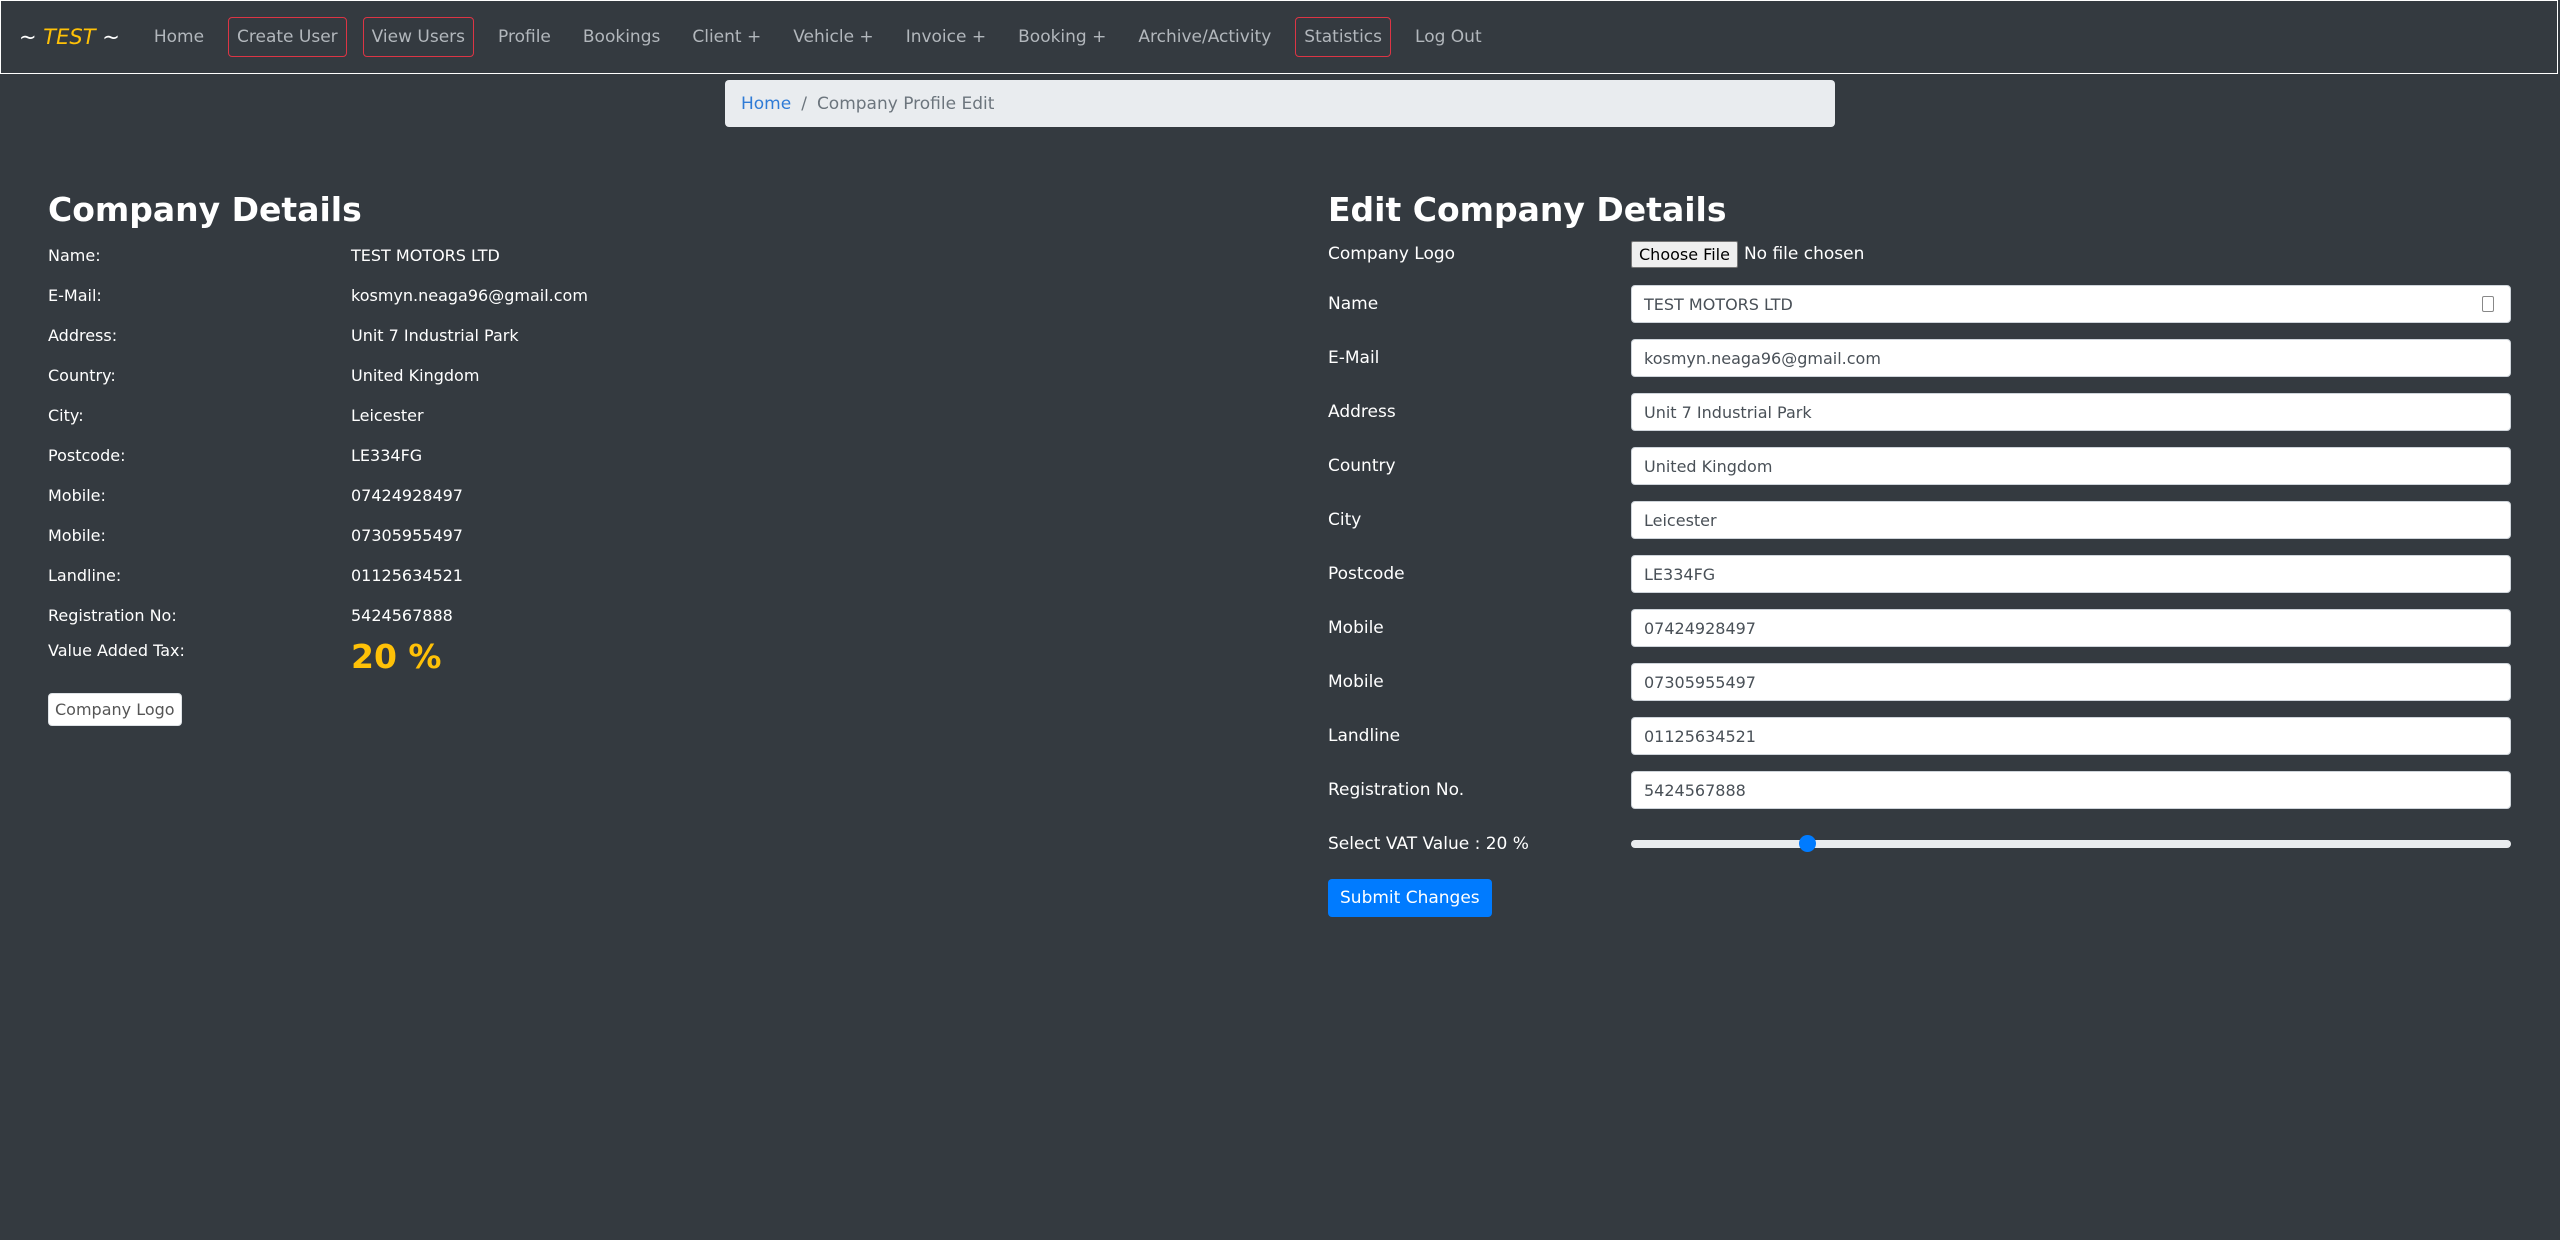 The width and height of the screenshot is (2560, 1240). Describe the element at coordinates (1343, 37) in the screenshot. I see `nav-item-statistics: Statistics` at that location.